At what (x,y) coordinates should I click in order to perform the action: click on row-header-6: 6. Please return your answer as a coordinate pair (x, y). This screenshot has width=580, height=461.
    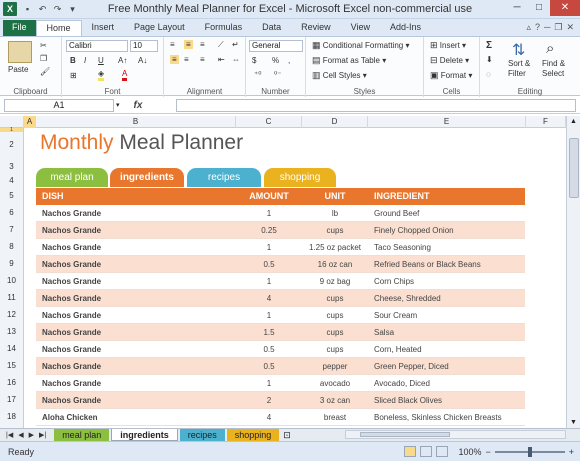
    Looking at the image, I should click on (12, 212).